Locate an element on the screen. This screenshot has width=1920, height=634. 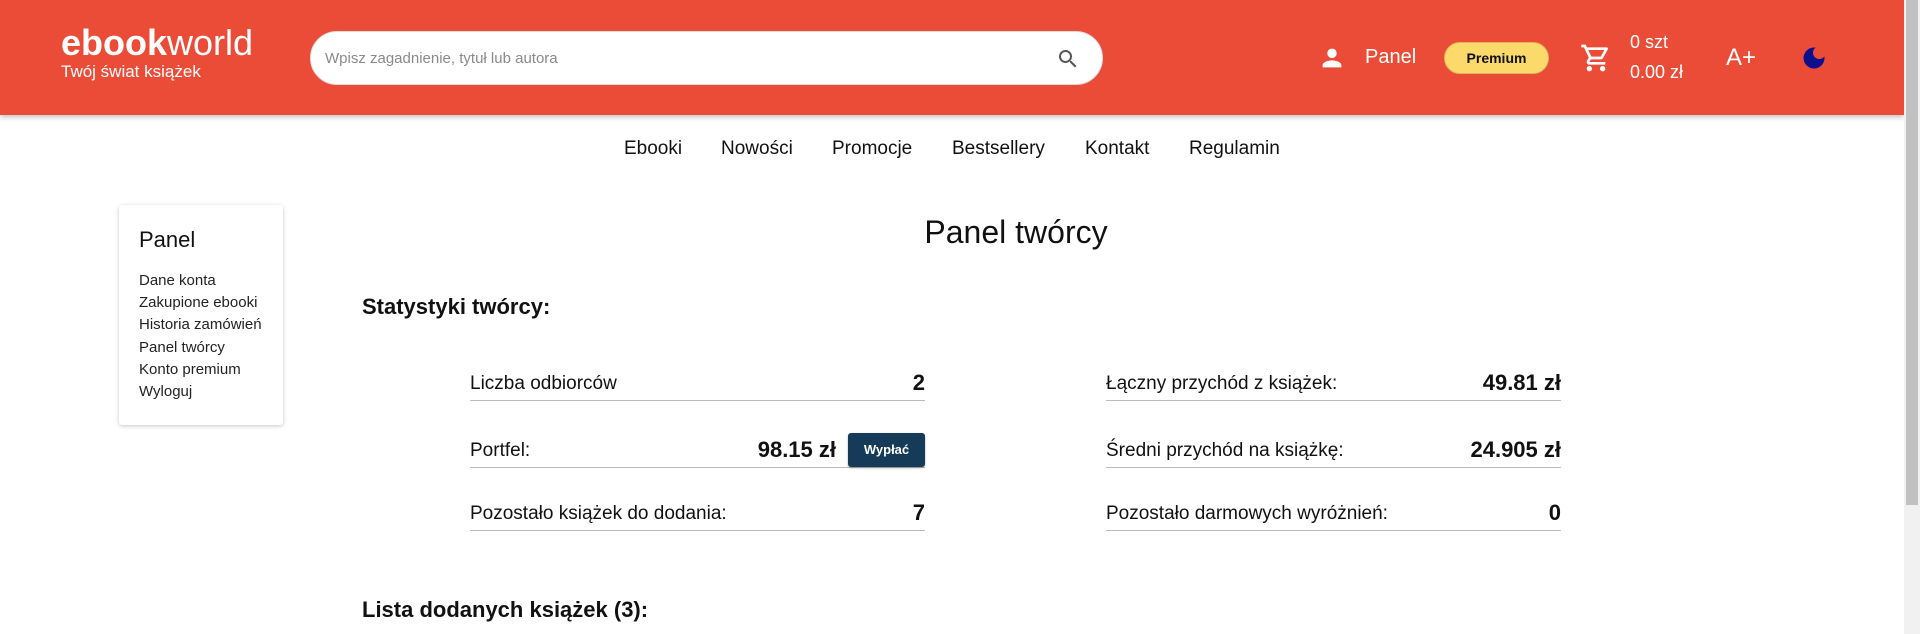
stat-value: 98.15 zł is located at coordinates (796, 449).